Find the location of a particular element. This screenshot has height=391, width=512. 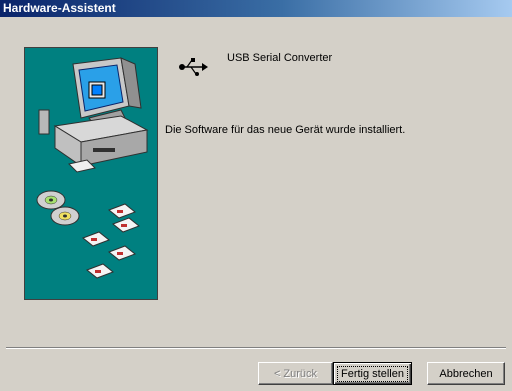

computer-illustration-icon is located at coordinates (92, 168).